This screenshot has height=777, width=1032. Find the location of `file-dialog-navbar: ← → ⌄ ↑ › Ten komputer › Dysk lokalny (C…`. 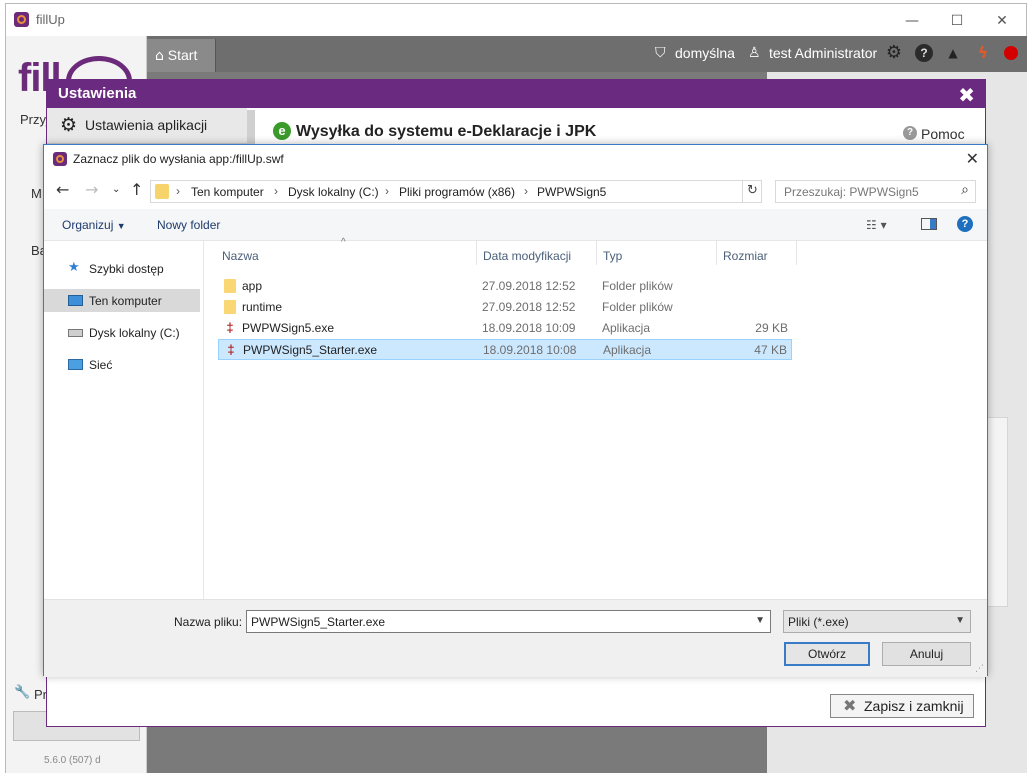

file-dialog-navbar: ← → ⌄ ↑ › Ten komputer › Dysk lokalny (C… is located at coordinates (515, 191).